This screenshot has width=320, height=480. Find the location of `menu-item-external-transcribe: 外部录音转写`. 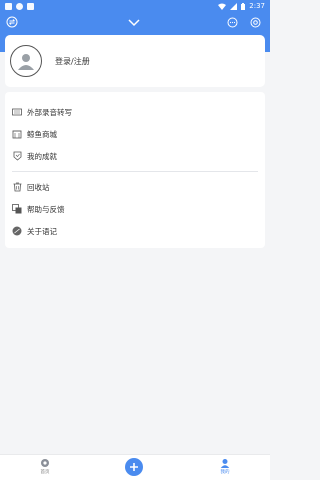

menu-item-external-transcribe: 外部录音转写 is located at coordinates (135, 112).